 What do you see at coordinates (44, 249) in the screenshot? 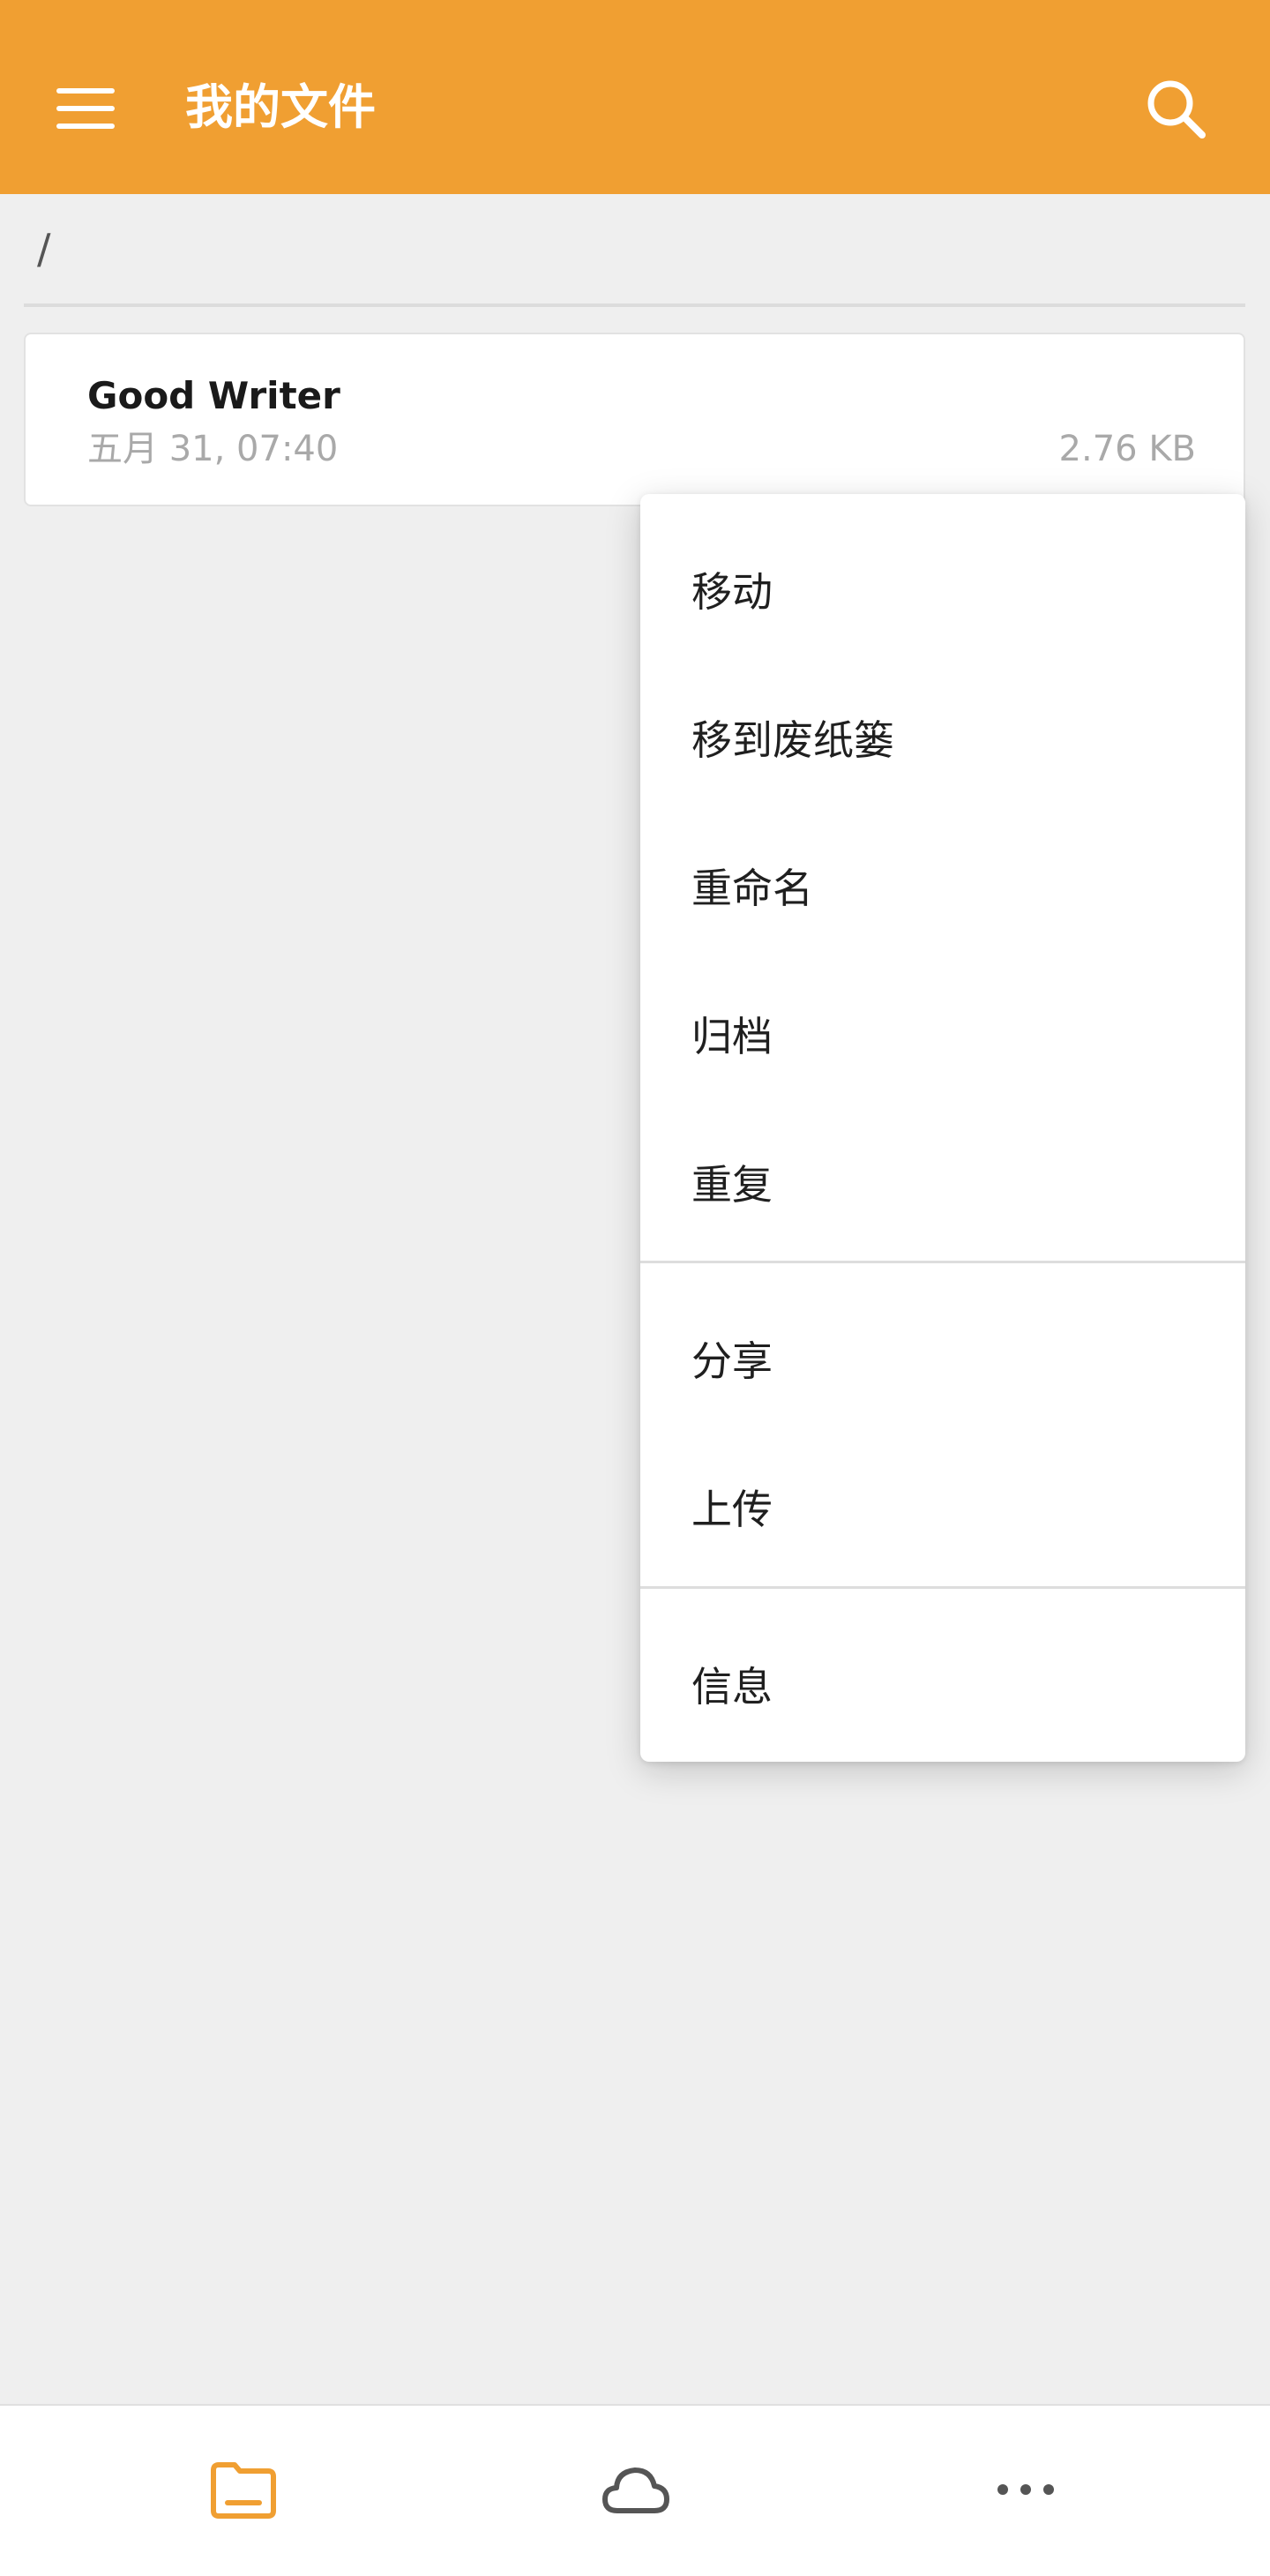
I see `breadcrumb: /` at bounding box center [44, 249].